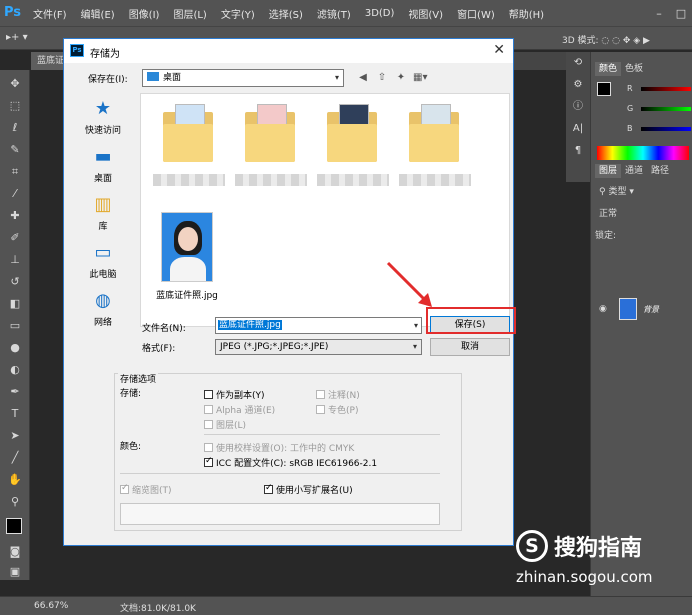 This screenshot has width=692, height=615. What do you see at coordinates (286, 13) in the screenshot?
I see `menu-select: 选择(S)` at bounding box center [286, 13].